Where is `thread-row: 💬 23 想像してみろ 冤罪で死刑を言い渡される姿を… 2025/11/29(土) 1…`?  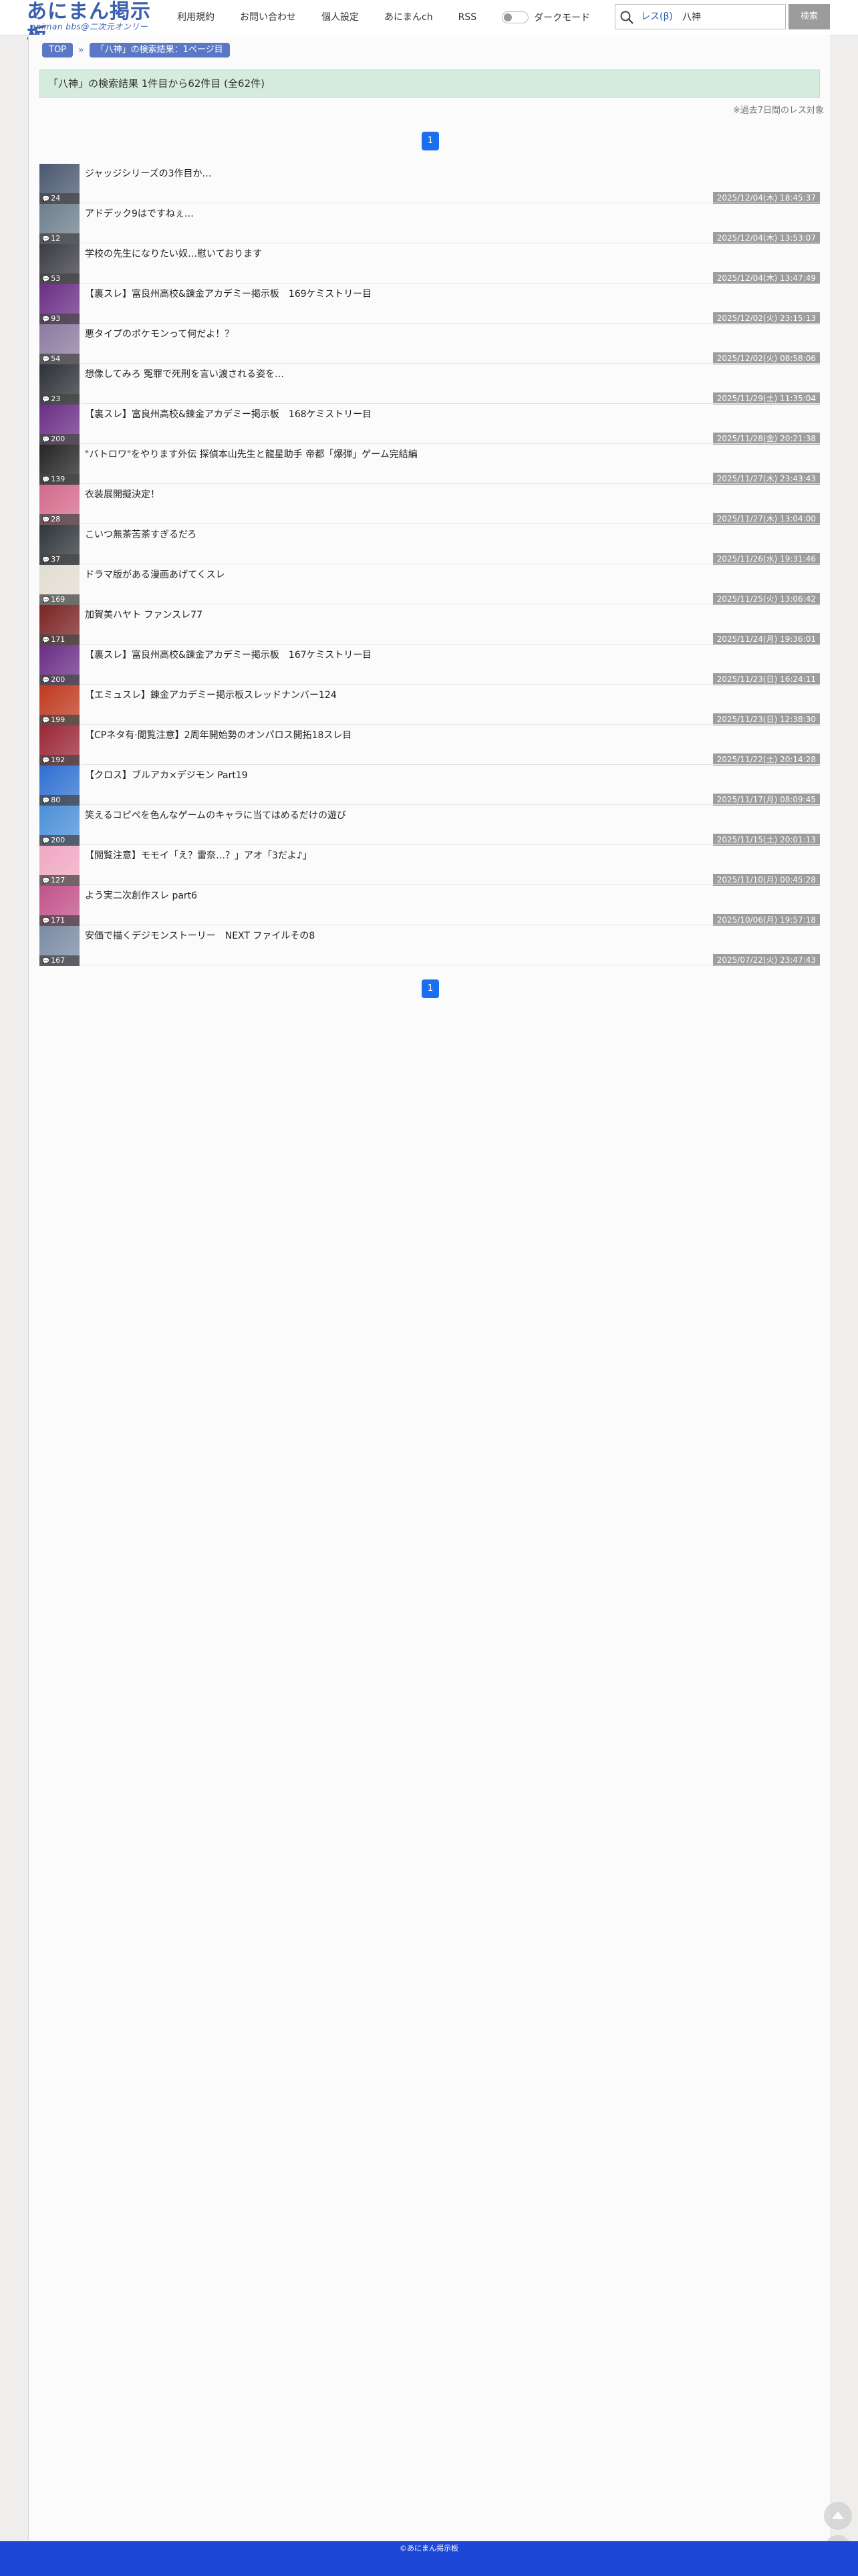 thread-row: 💬 23 想像してみろ 冤罪で死刑を言い渡される姿を… 2025/11/29(土) 1… is located at coordinates (429, 384).